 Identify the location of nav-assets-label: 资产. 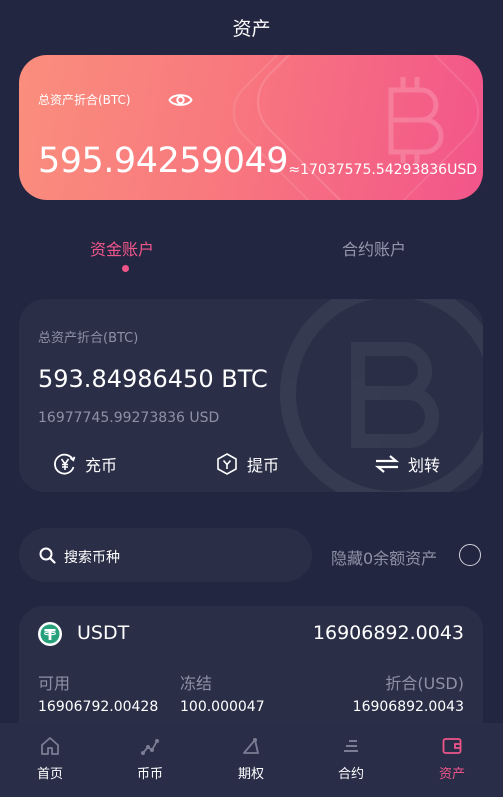
(451, 774).